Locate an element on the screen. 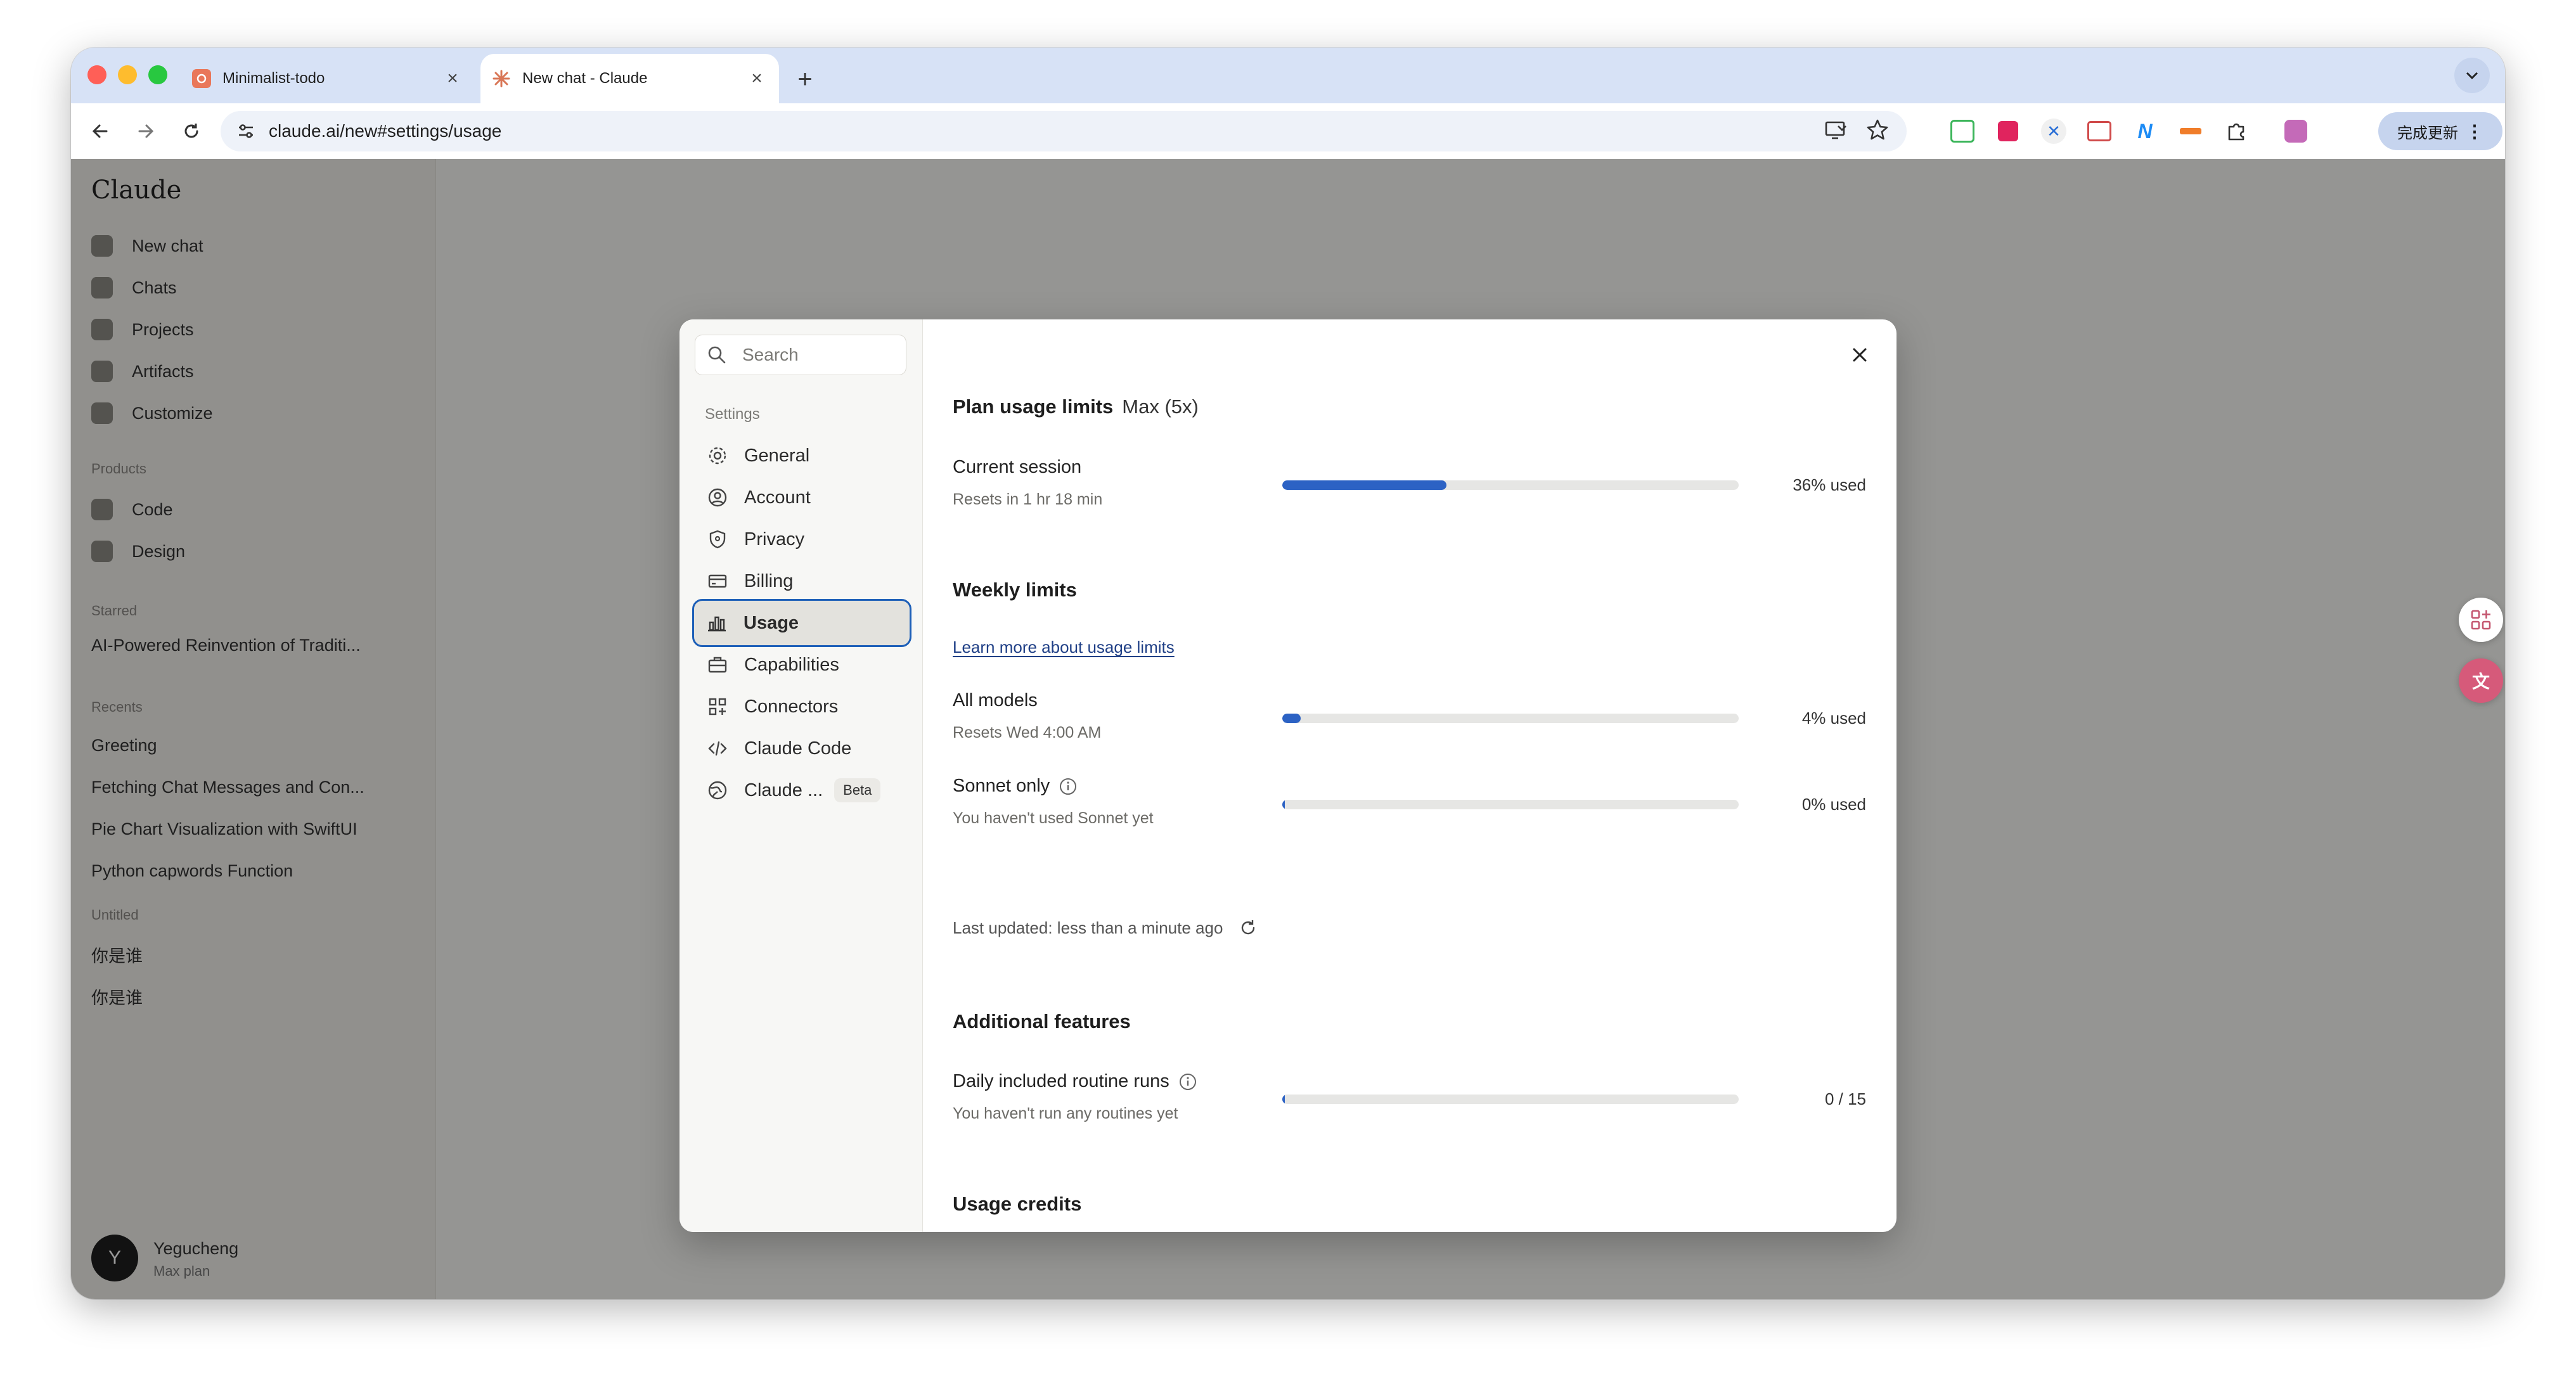  floating-grid-add-button is located at coordinates (2481, 620).